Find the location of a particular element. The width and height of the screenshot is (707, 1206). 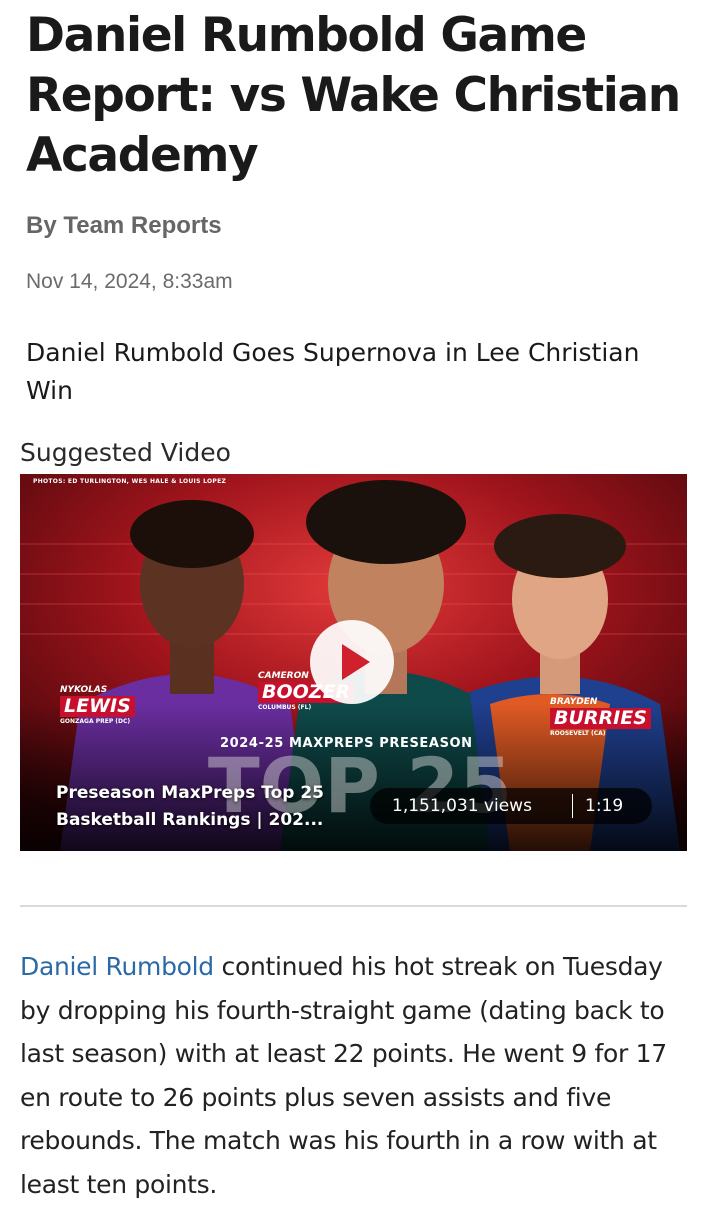

player-last-name: LEWIS is located at coordinates (97, 706).